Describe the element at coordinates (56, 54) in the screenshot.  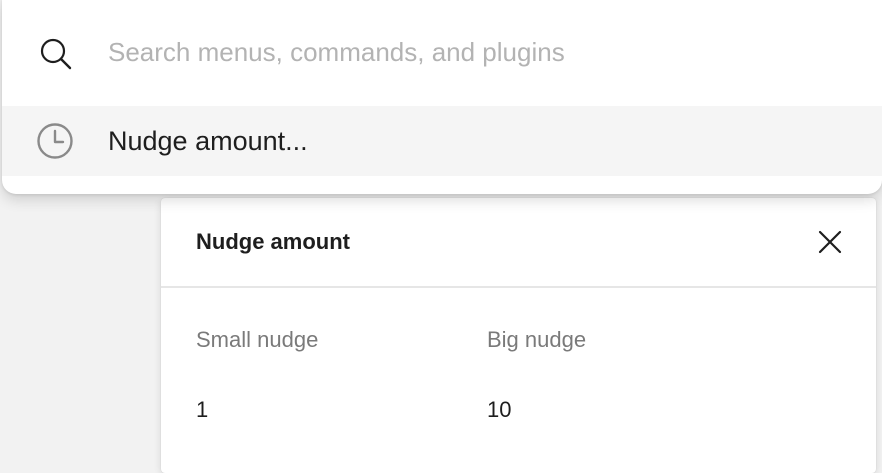
I see `search-icon` at that location.